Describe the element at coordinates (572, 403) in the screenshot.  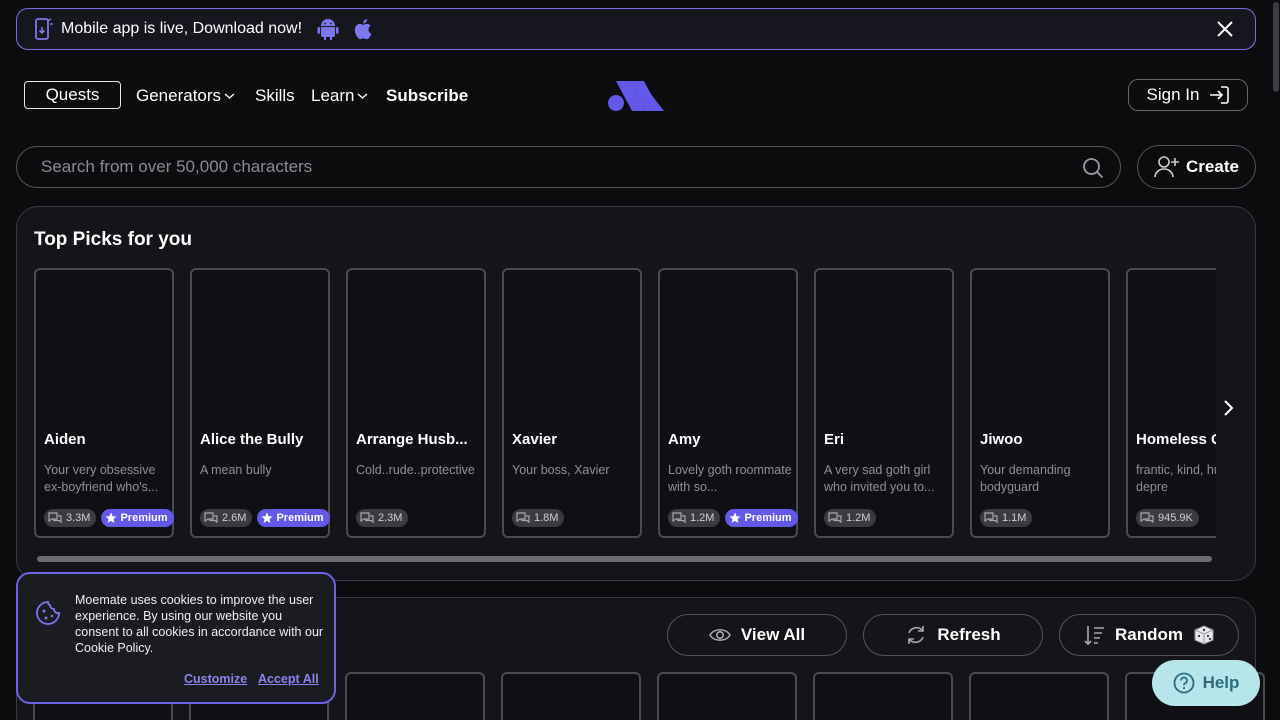
I see `character-card: Xavier Your boss, Xavier 1.8M` at that location.